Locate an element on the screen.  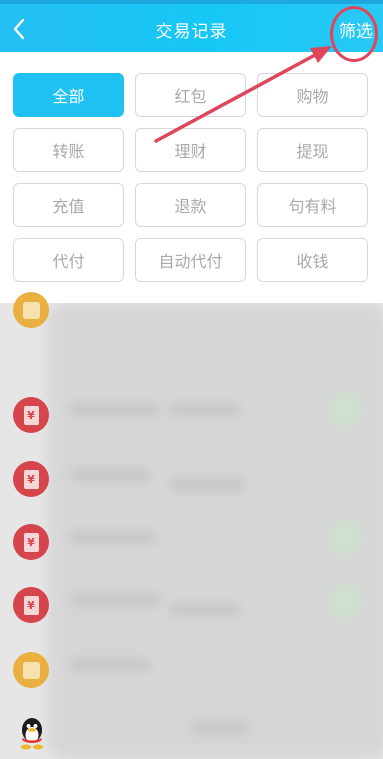
annotation-arrow-icon is located at coordinates (243, 94).